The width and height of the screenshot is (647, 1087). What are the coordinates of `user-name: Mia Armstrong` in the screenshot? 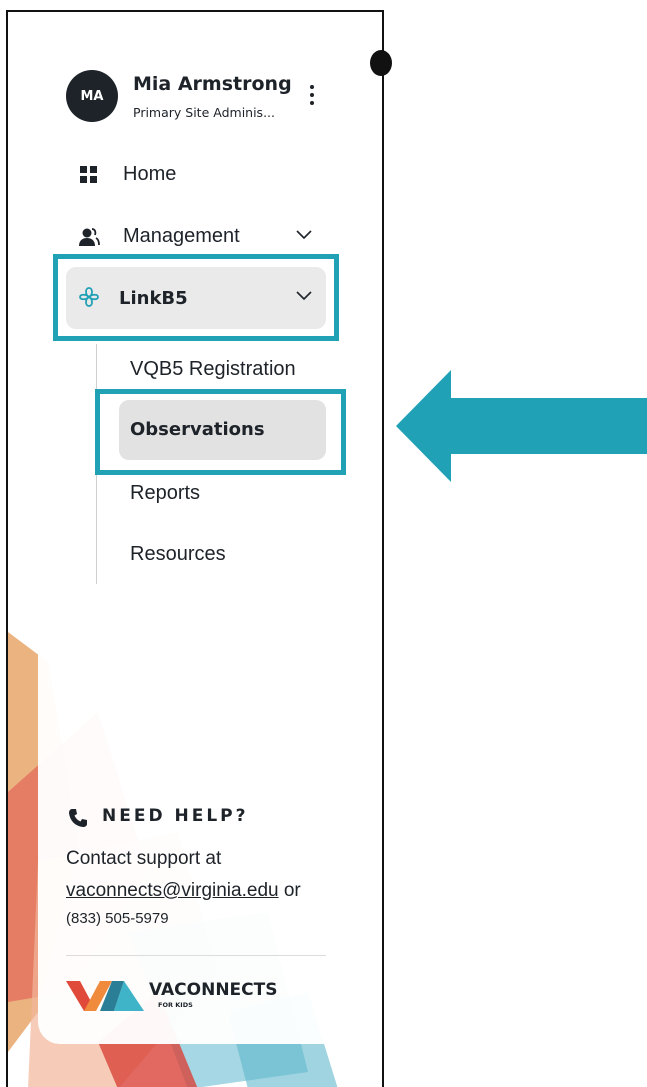 It's located at (212, 84).